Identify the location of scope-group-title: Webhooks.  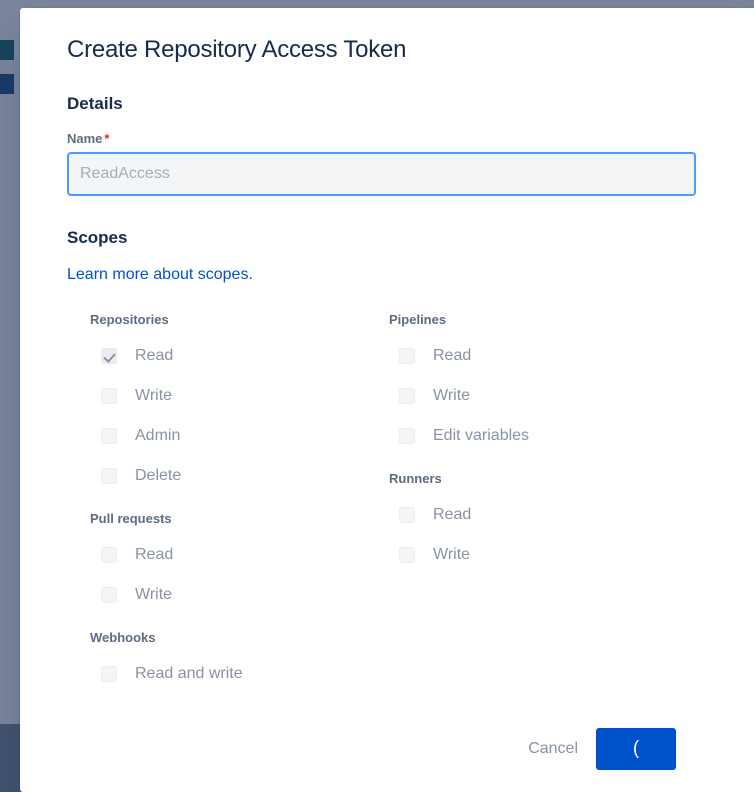
(123, 637).